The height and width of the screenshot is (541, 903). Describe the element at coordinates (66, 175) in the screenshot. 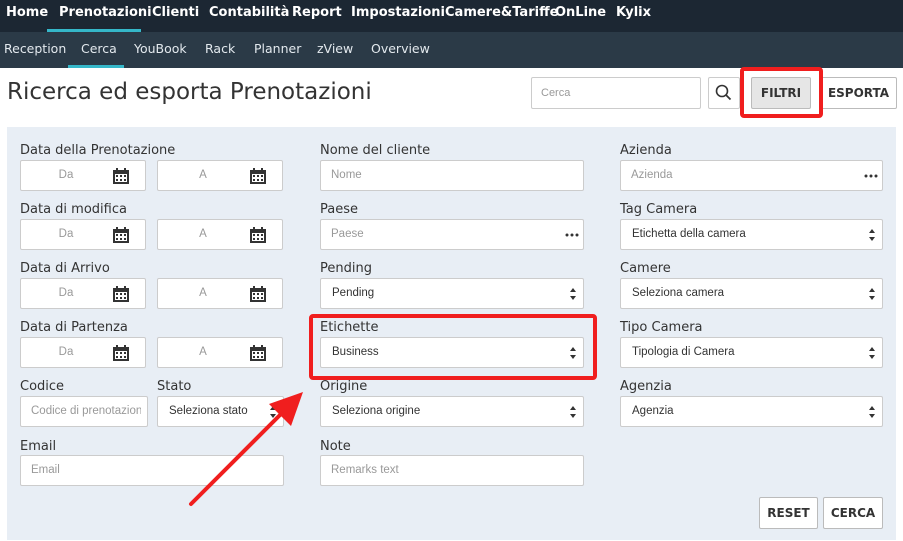

I see `data-prenotazione-da-placeholder: Da` at that location.